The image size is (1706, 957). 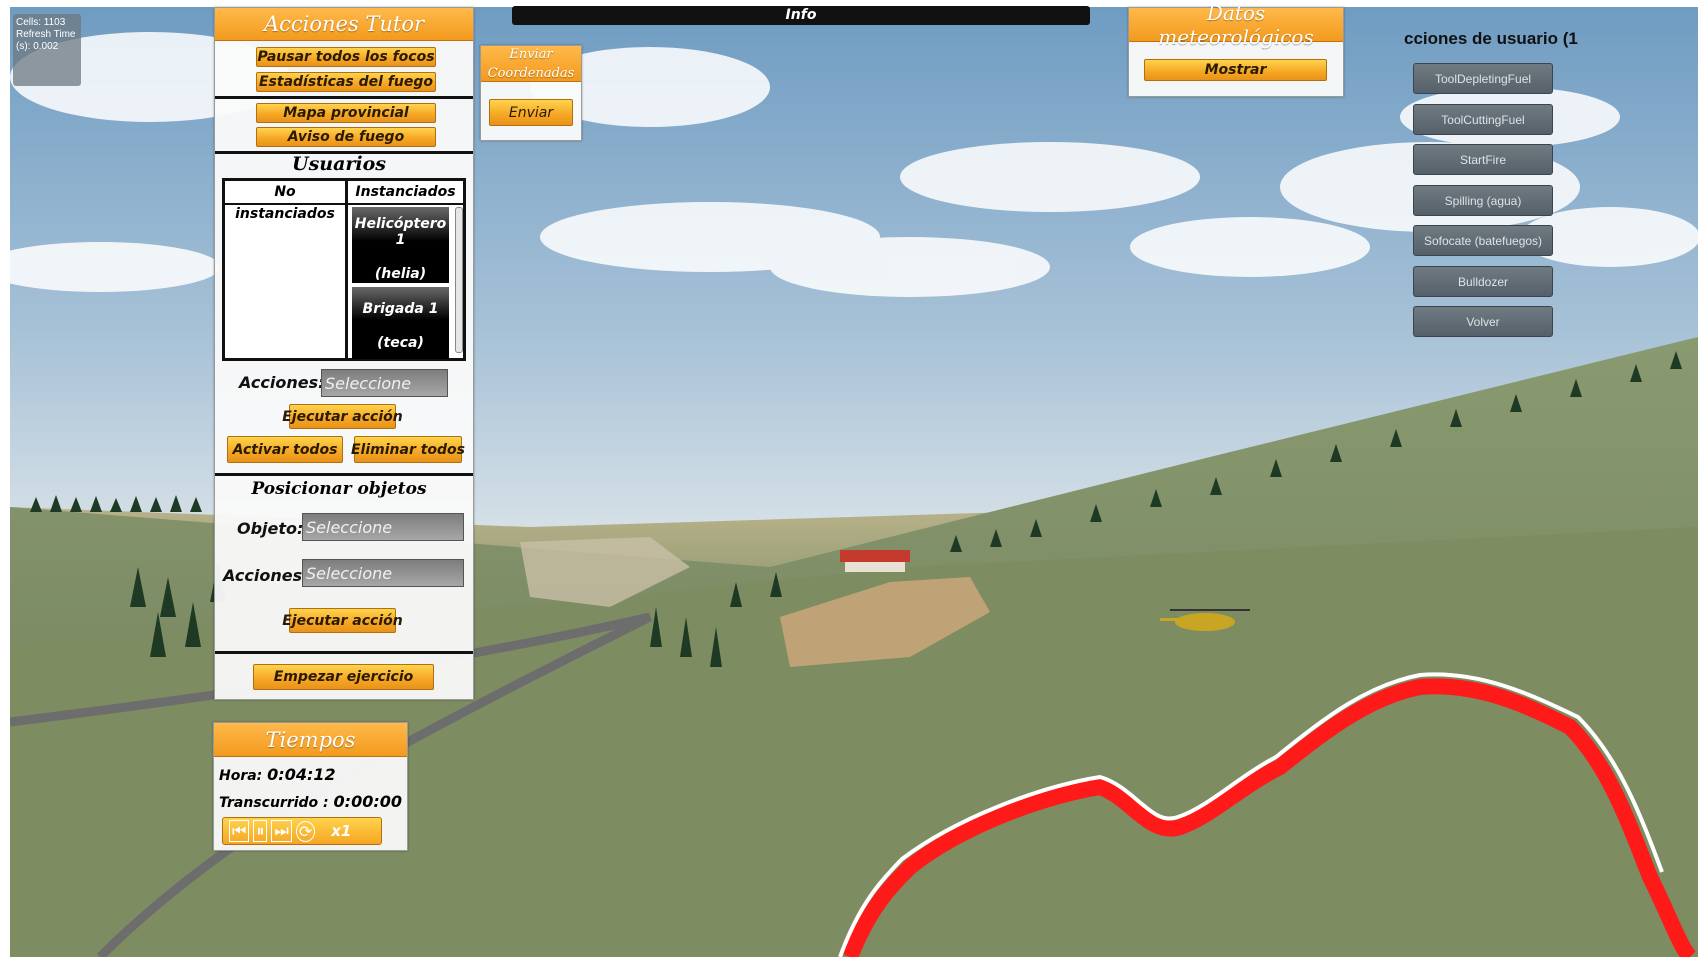 What do you see at coordinates (383, 527) in the screenshot?
I see `object-select: Seleccione` at bounding box center [383, 527].